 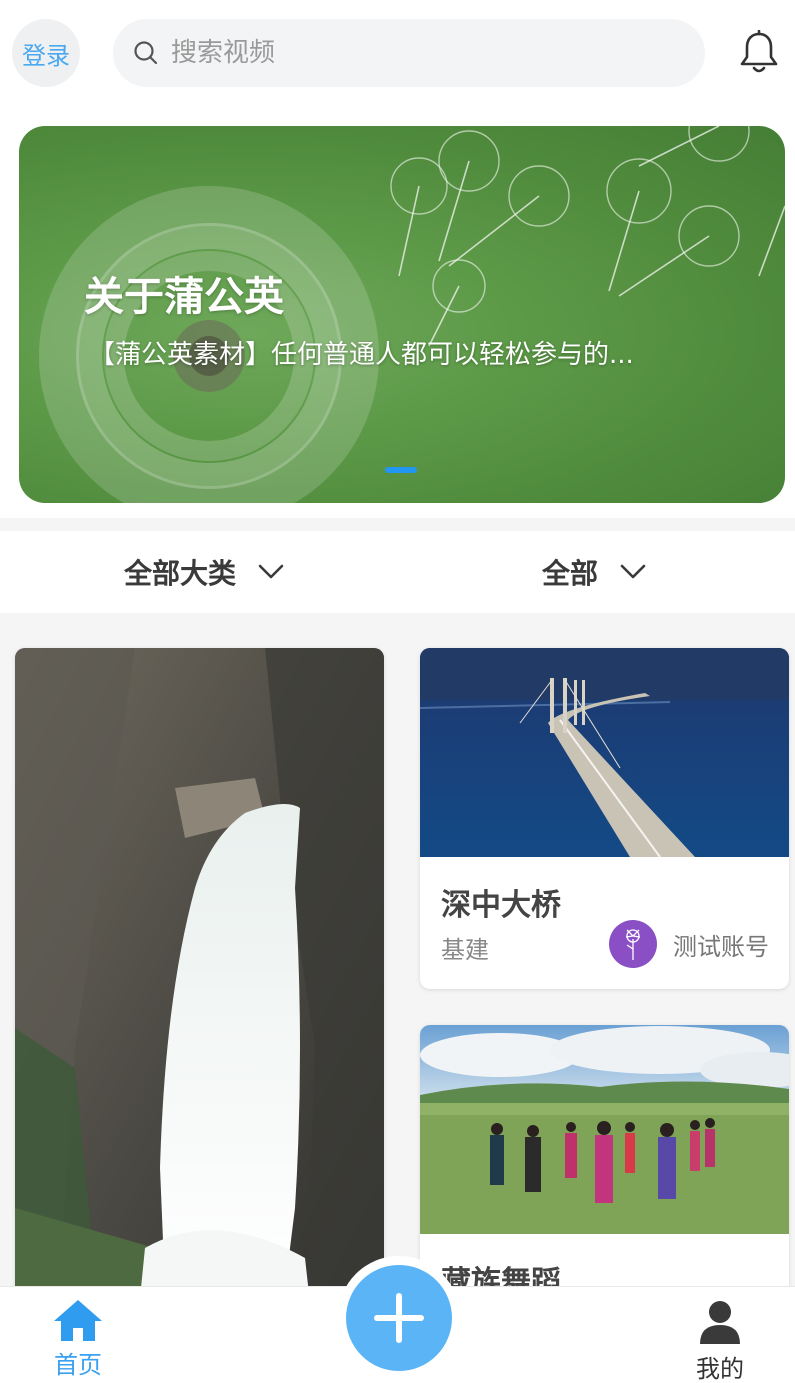 What do you see at coordinates (146, 53) in the screenshot?
I see `search-icon` at bounding box center [146, 53].